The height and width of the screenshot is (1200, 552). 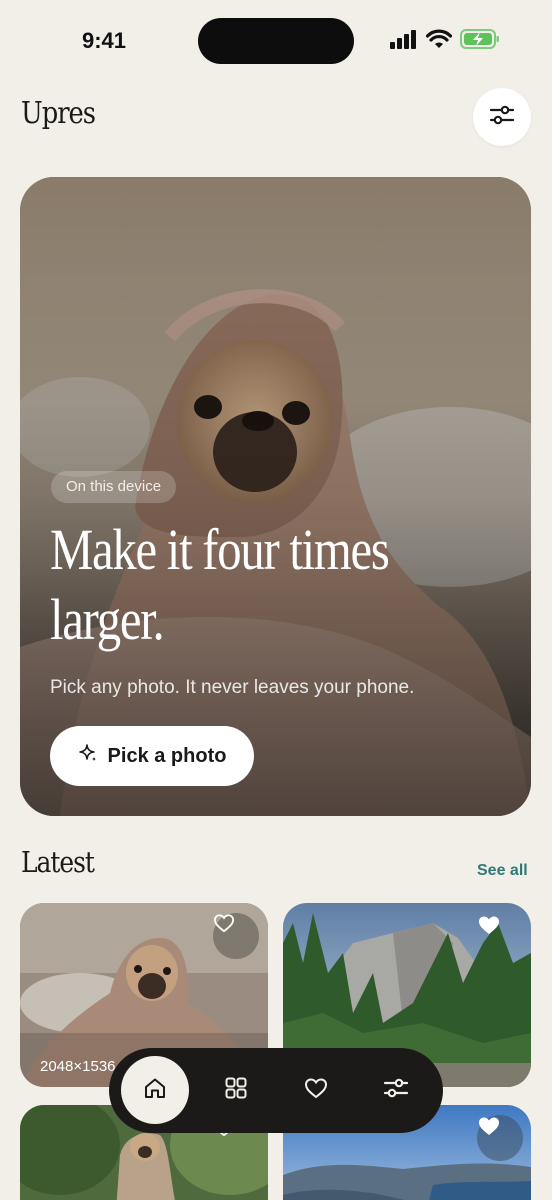 What do you see at coordinates (220, 549) in the screenshot?
I see `hero-headline-line-1: Make it four times` at bounding box center [220, 549].